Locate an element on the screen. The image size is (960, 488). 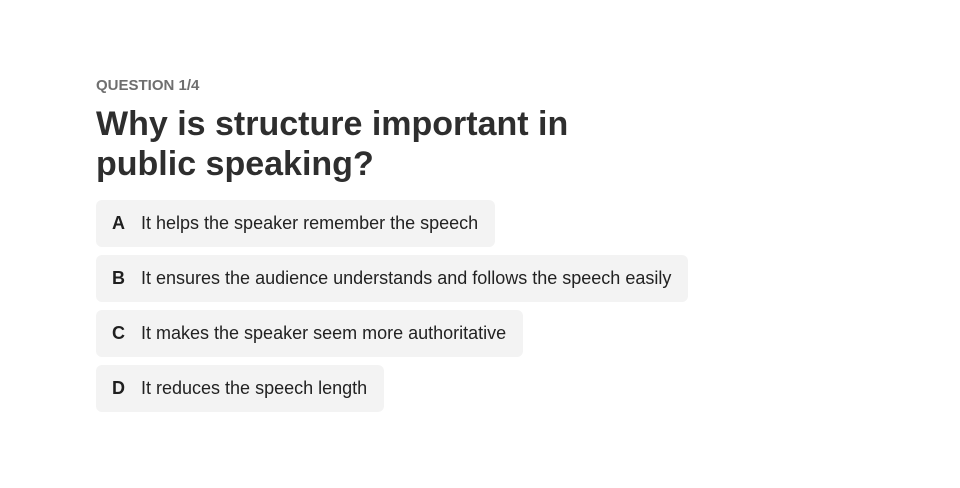
option-letter: A is located at coordinates (118, 223).